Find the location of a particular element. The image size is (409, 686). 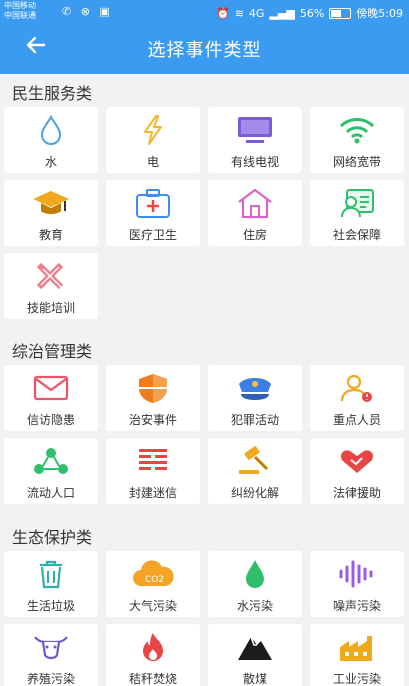

section-title: 综治管理类 is located at coordinates (52, 351).